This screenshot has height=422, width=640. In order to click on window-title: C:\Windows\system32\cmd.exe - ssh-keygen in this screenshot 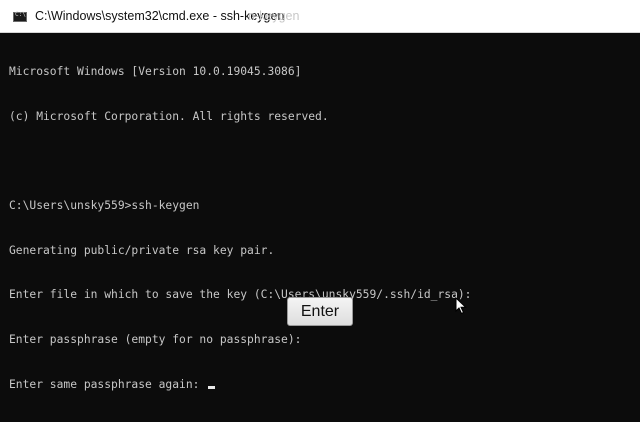, I will do `click(160, 16)`.